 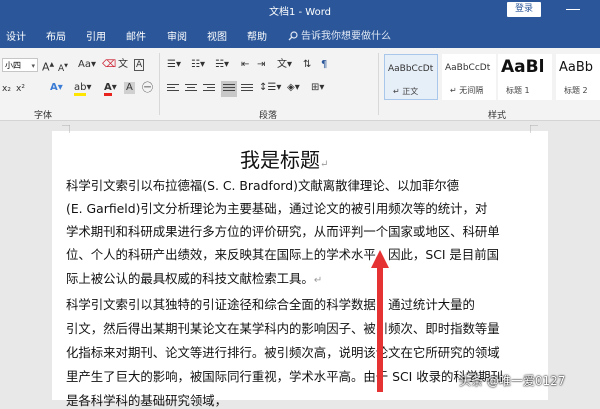 I want to click on title-bar: 文档1 - Word 登录, so click(x=300, y=10).